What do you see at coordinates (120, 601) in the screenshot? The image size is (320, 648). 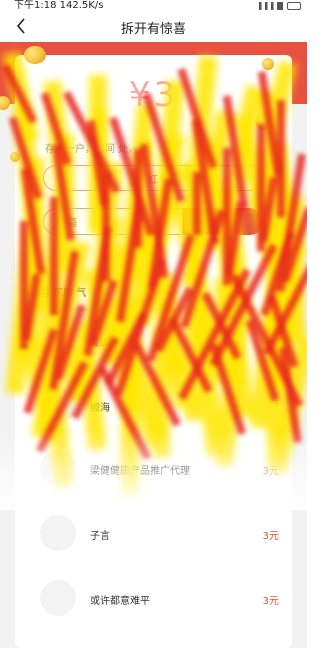 I see `record-name: 或许都意难平` at bounding box center [120, 601].